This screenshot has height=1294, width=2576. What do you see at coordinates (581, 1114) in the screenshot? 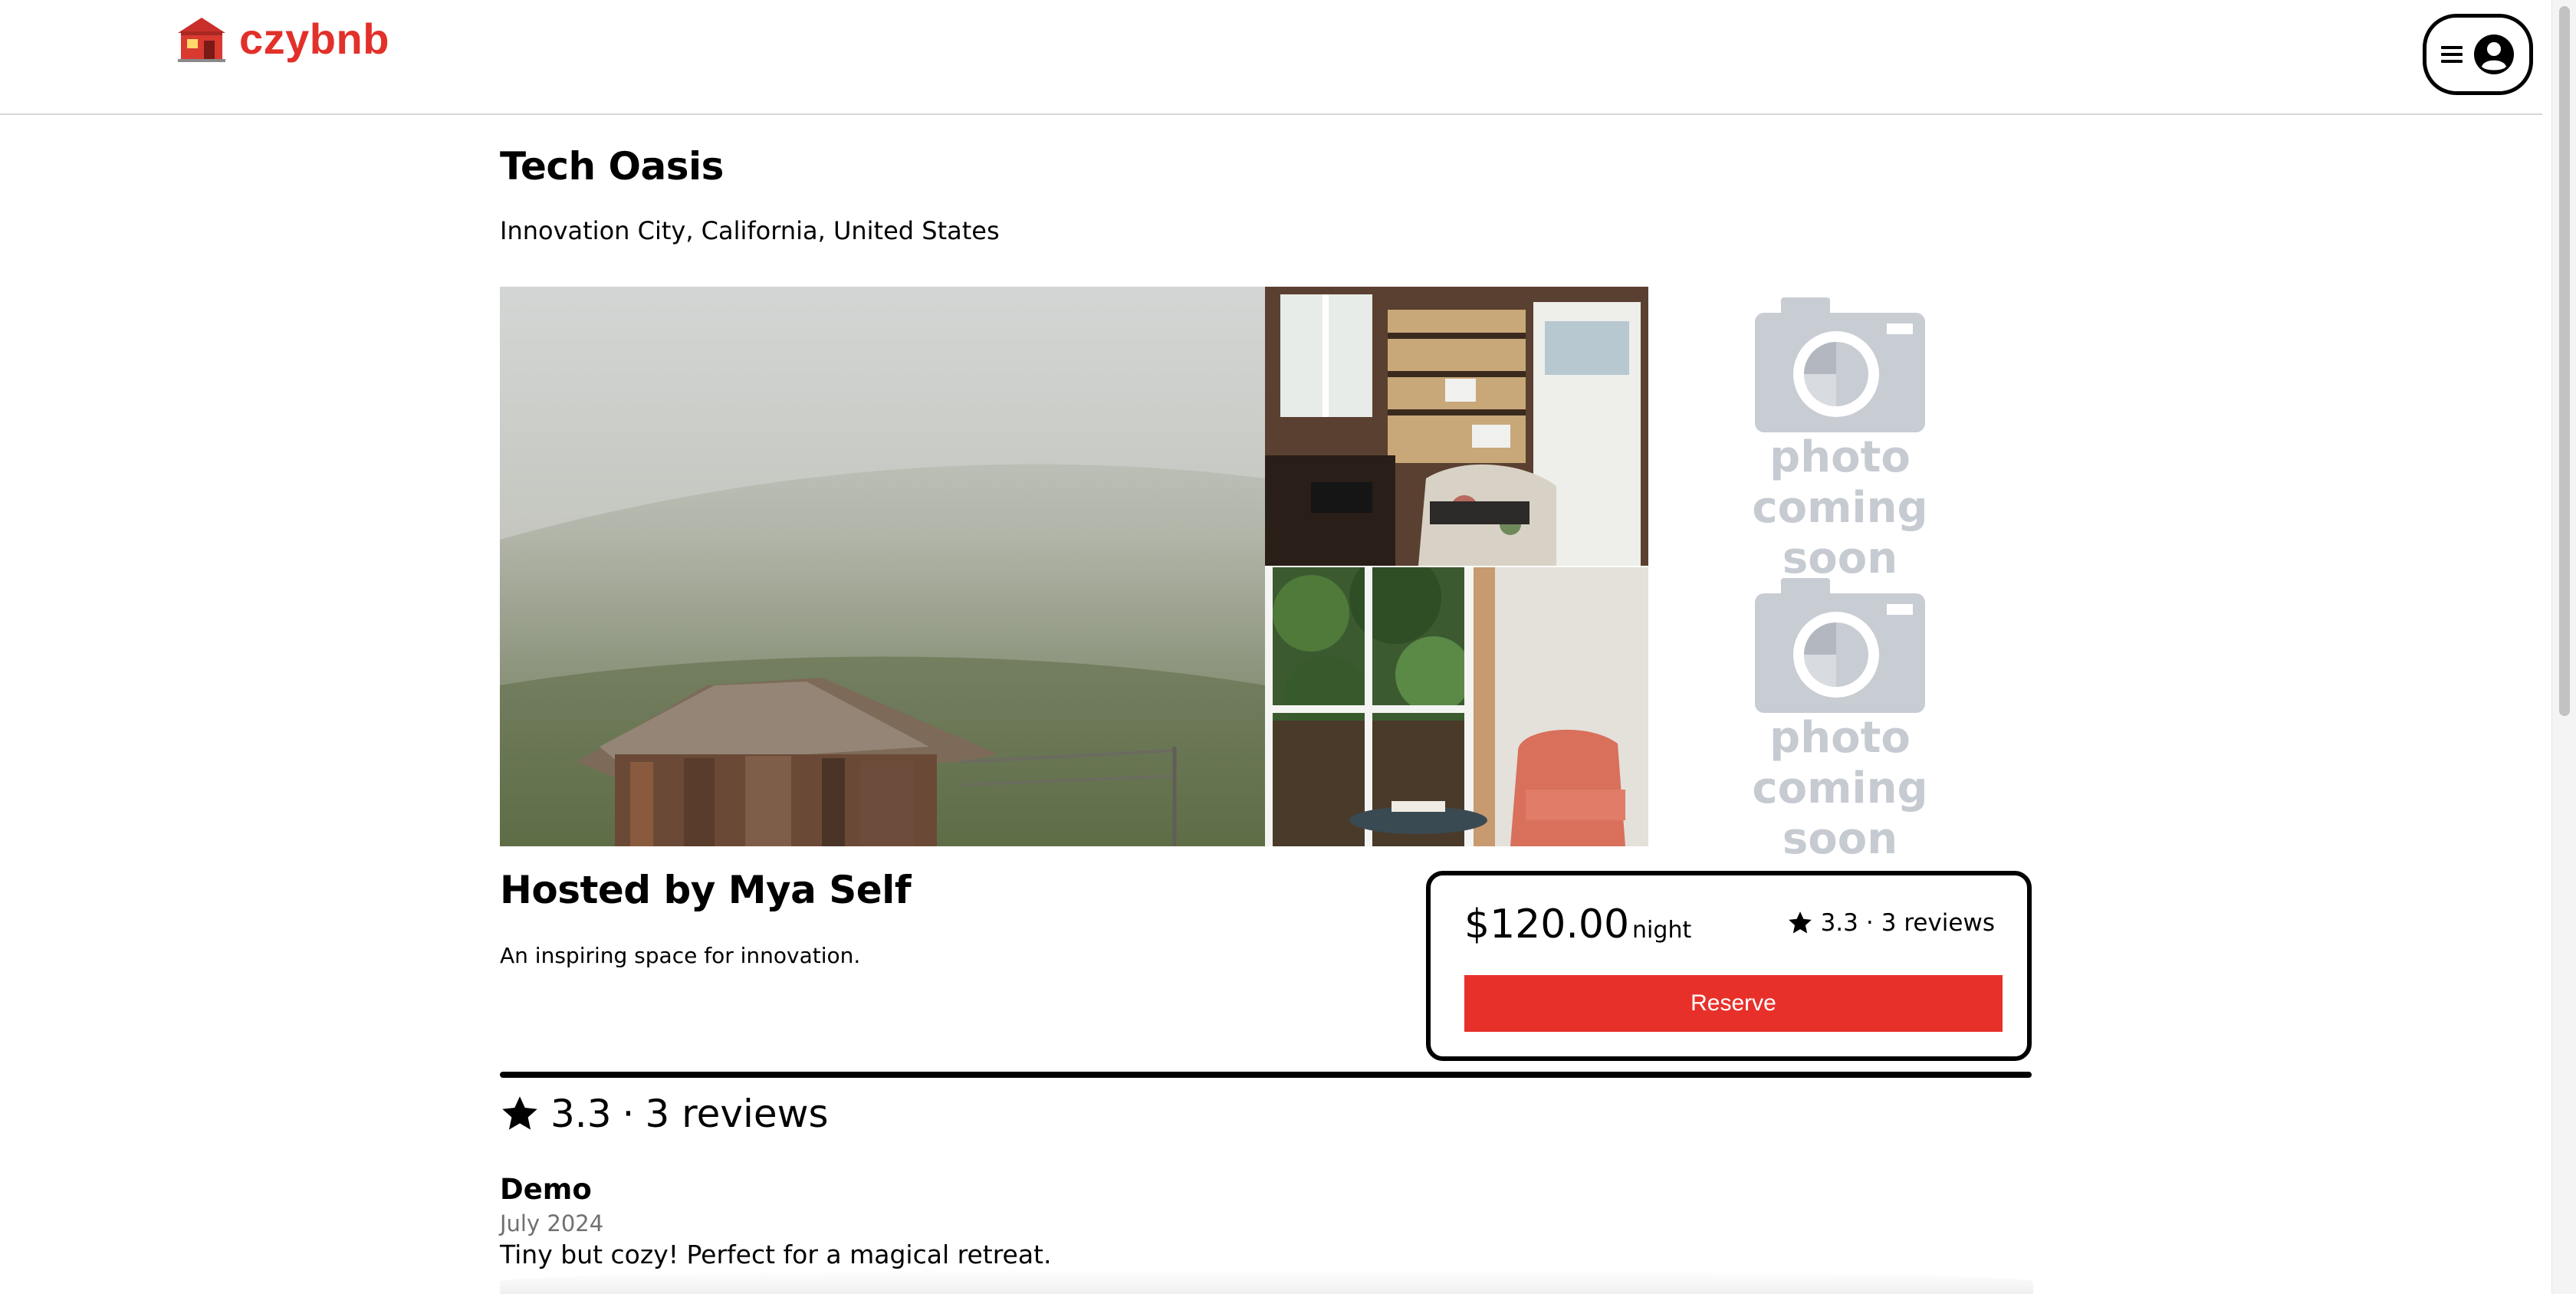
I see `reviews-rating-value: 3.3` at bounding box center [581, 1114].